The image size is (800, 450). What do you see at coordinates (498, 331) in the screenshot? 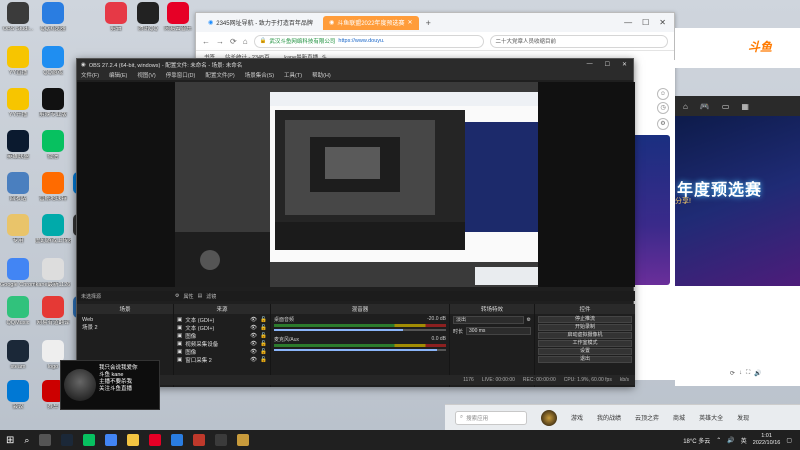
I see `duration-input: 300 ms` at bounding box center [498, 331].